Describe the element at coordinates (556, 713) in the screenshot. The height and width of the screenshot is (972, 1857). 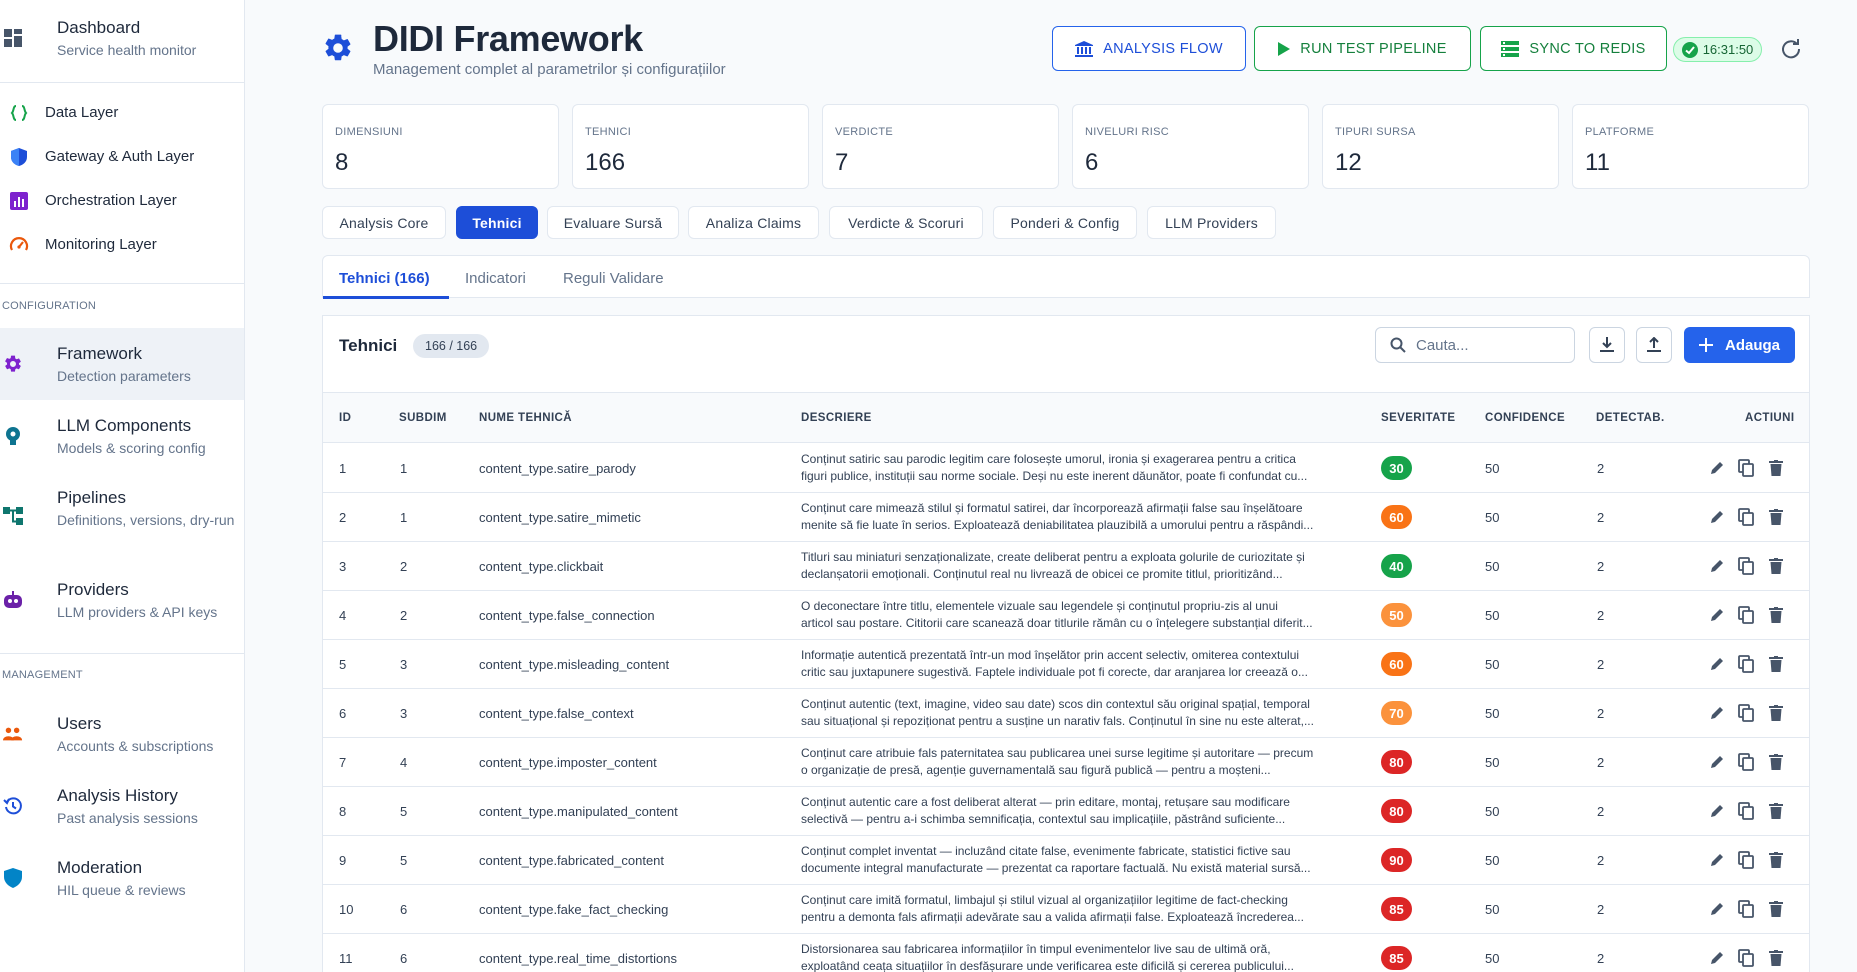
I see `cell-name: content_type.false_context` at that location.